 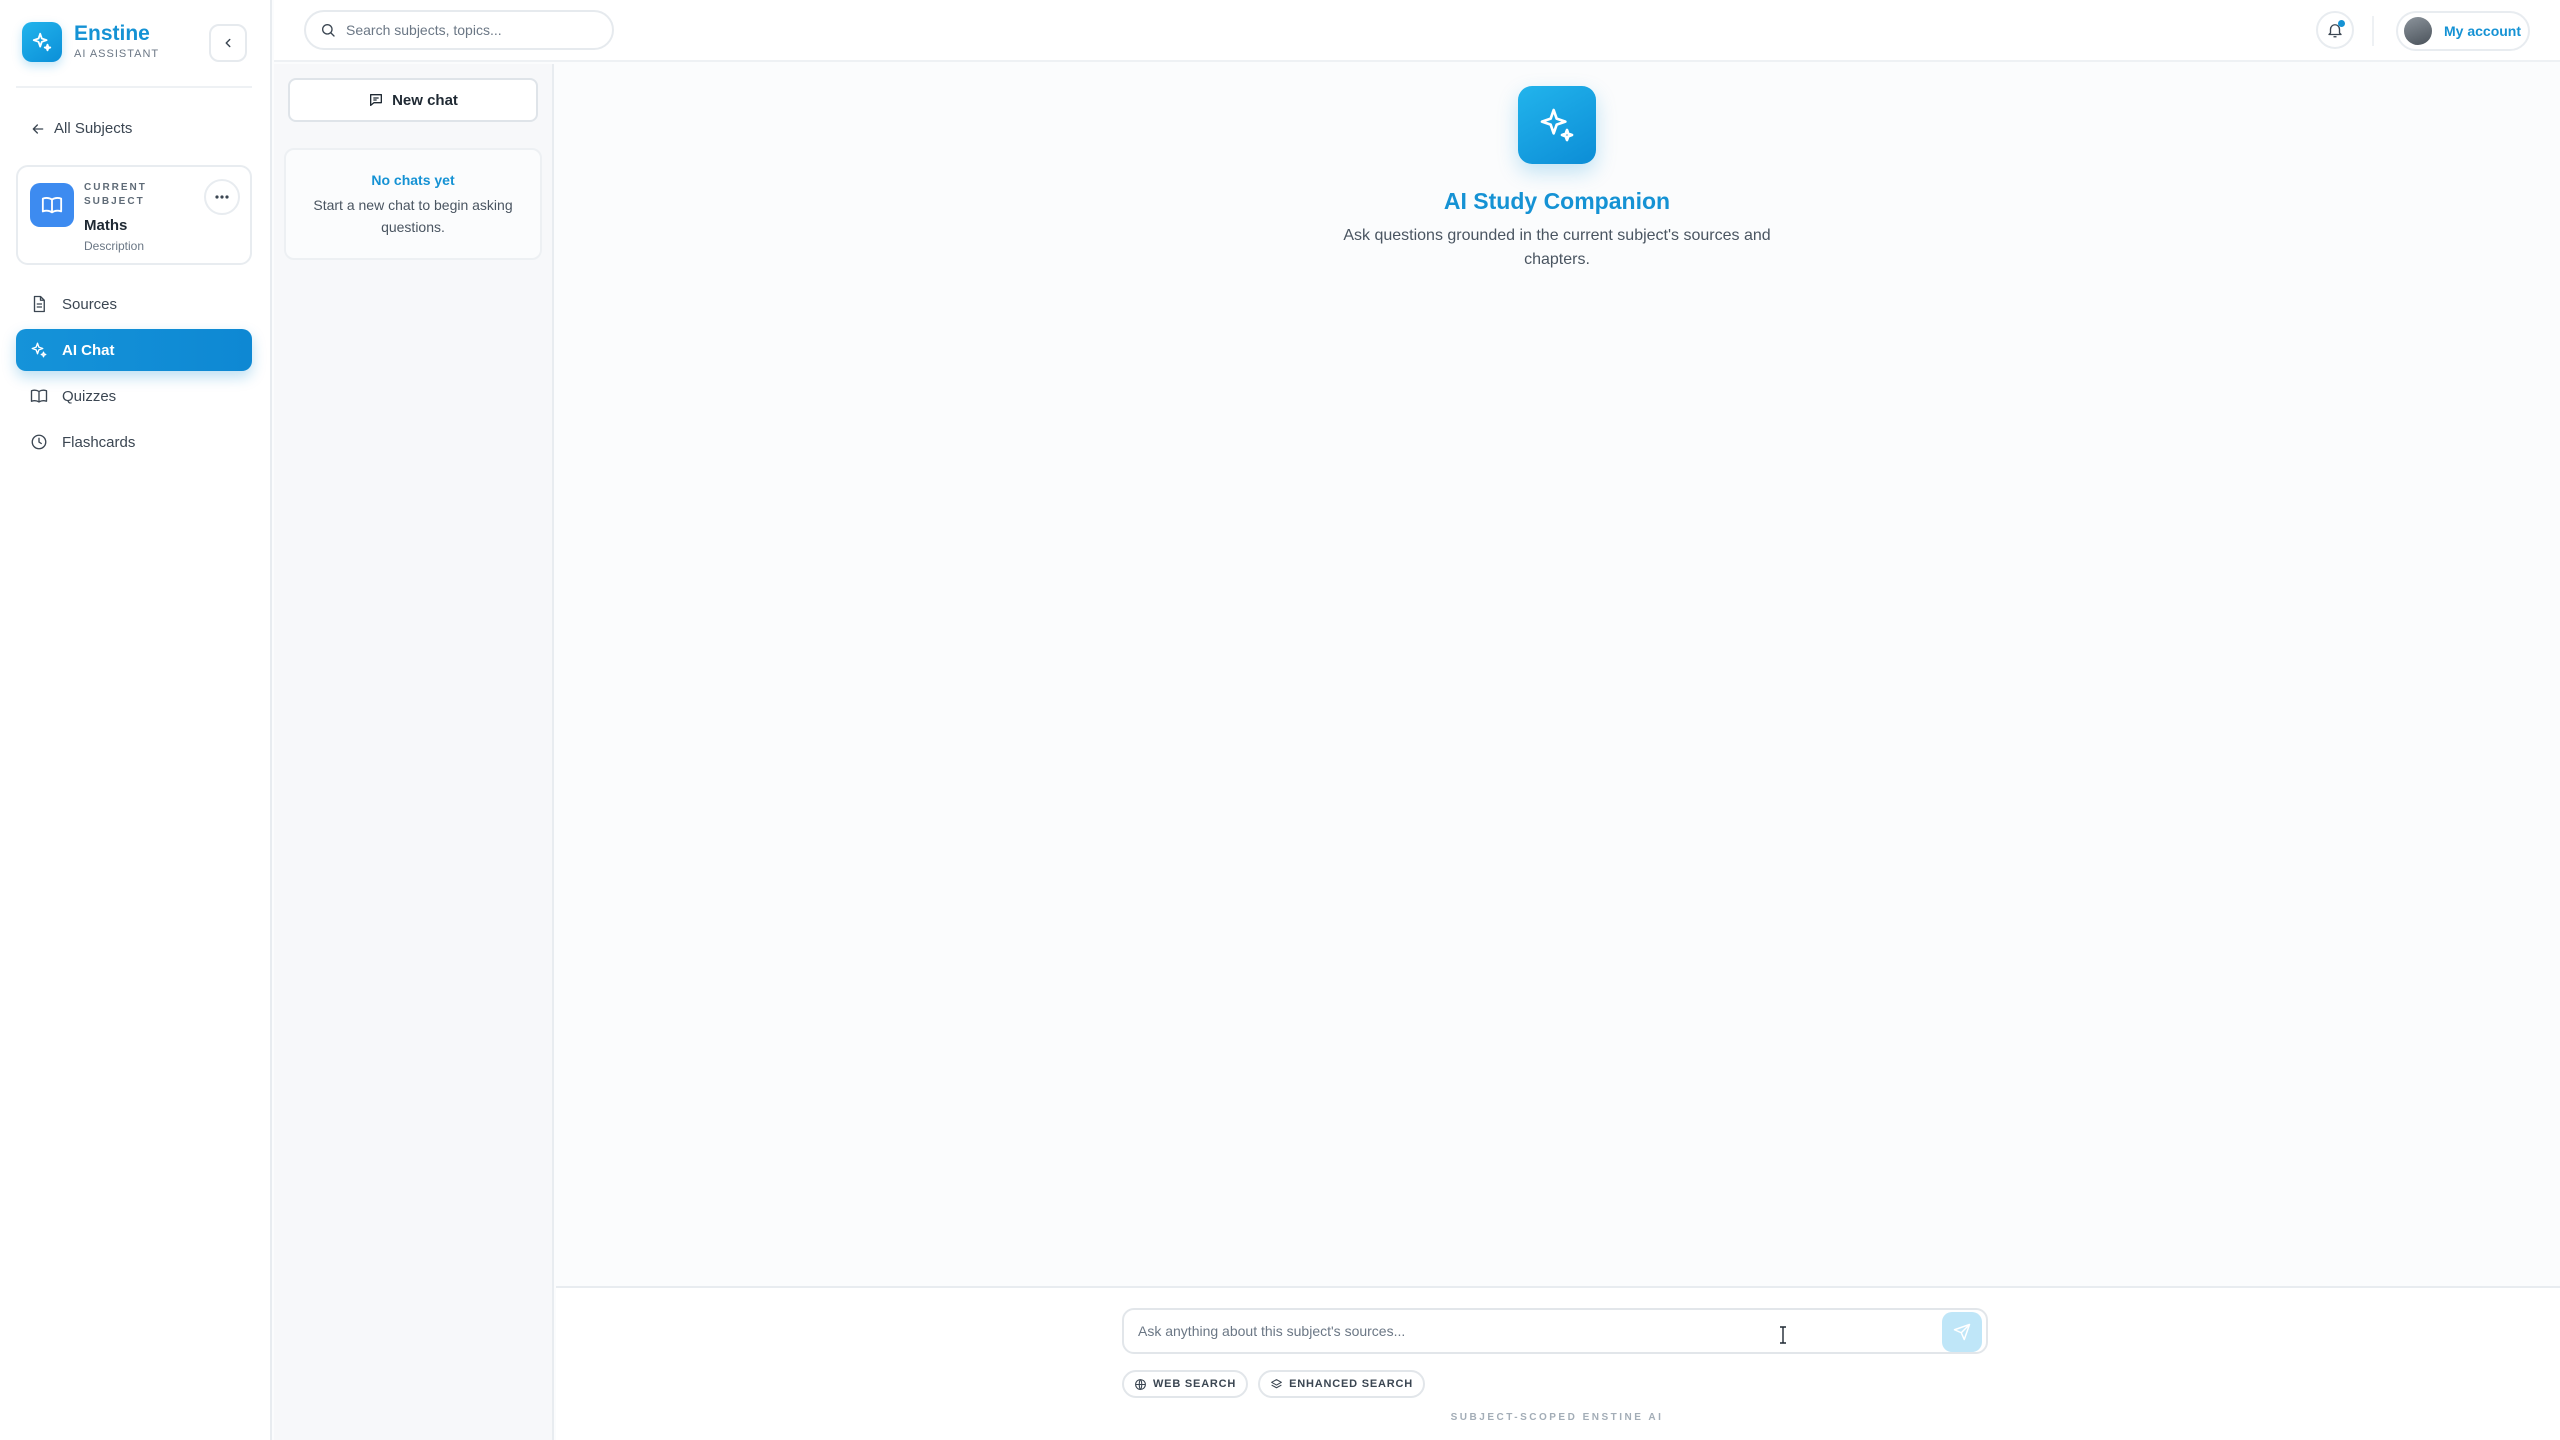 What do you see at coordinates (117, 54) in the screenshot?
I see `brand-subtitle: AI ASSISTANT` at bounding box center [117, 54].